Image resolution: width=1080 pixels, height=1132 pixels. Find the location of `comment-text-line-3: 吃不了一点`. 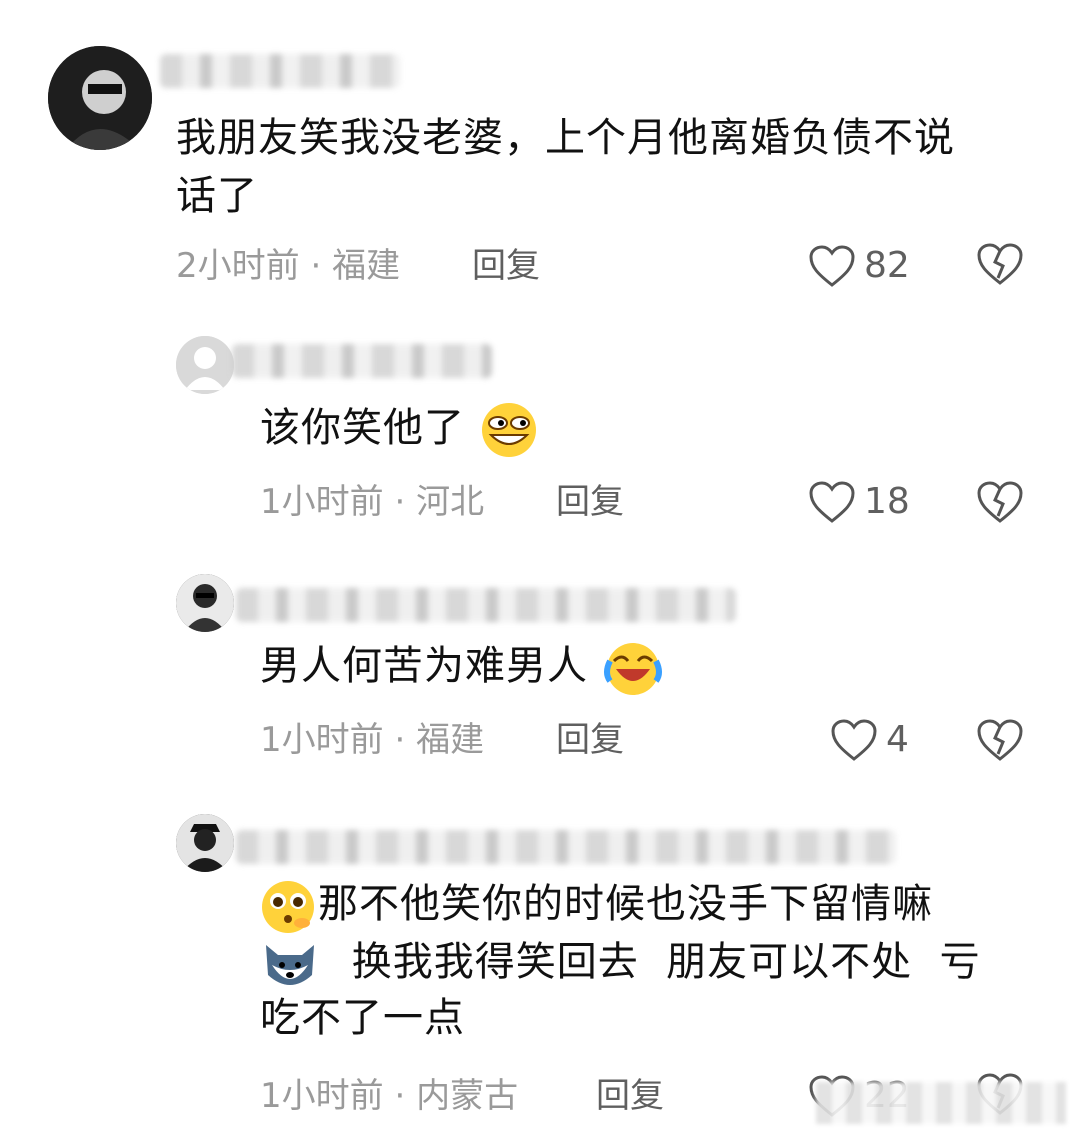

comment-text-line-3: 吃不了一点 is located at coordinates (362, 1018).